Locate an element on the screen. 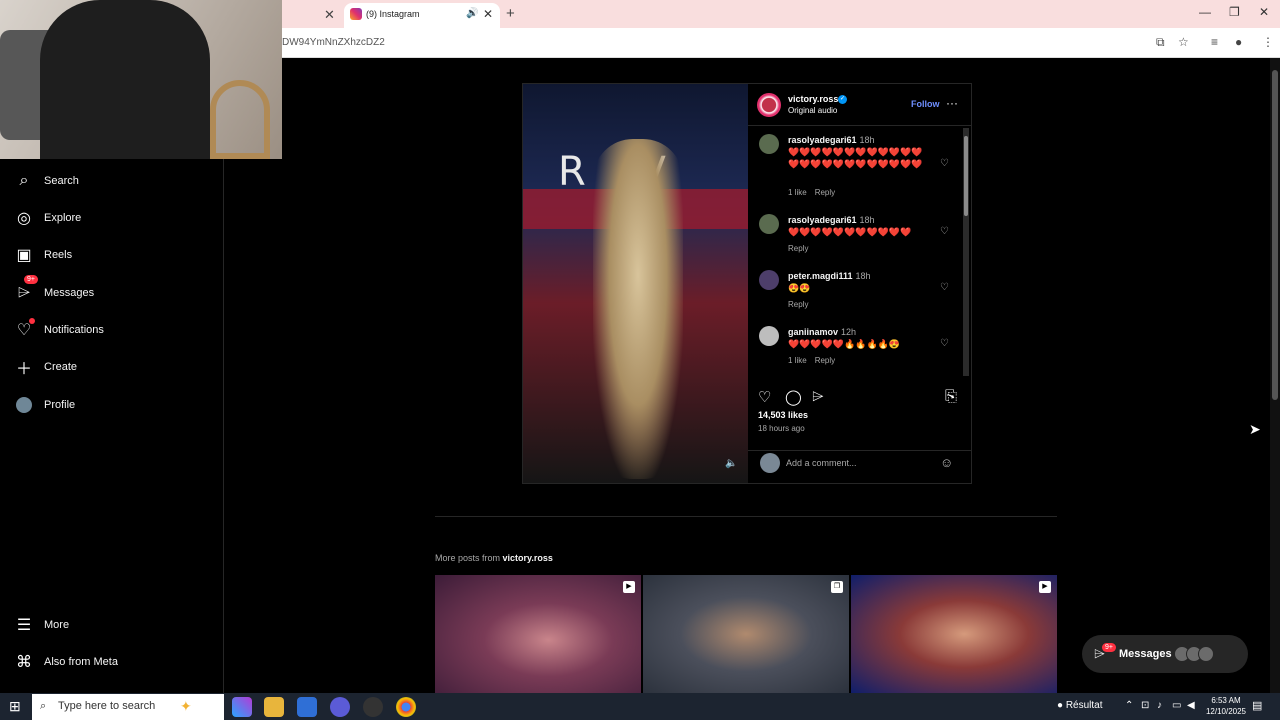 This screenshot has width=1280, height=720. sidebar-item-create: ＋ Create is located at coordinates (45, 367).